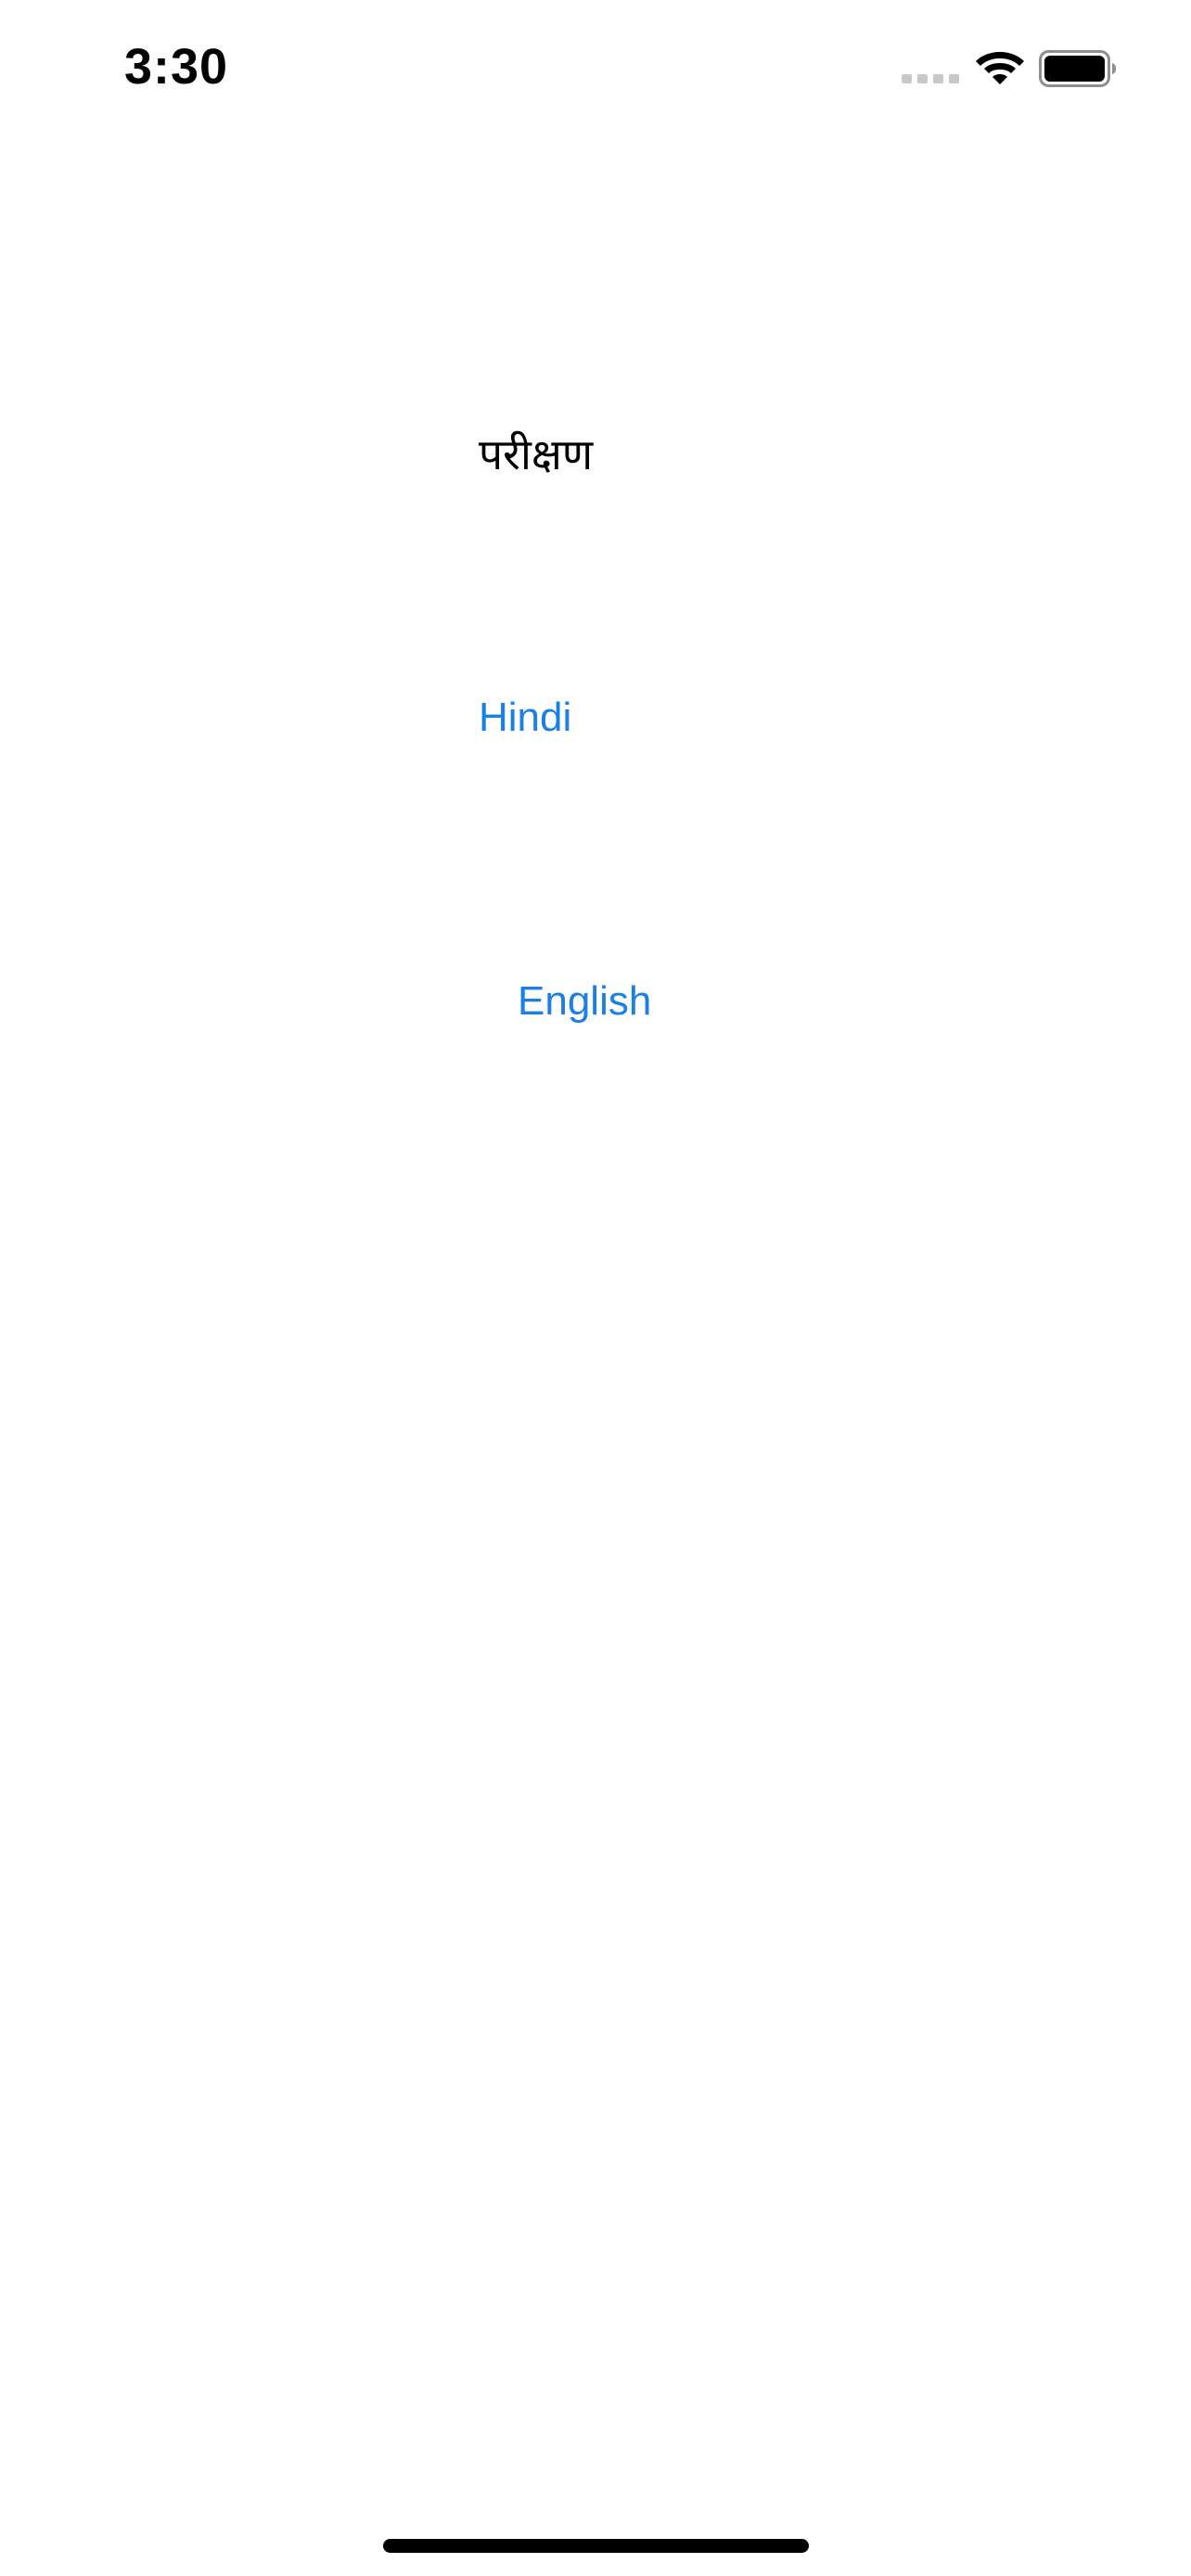 Image resolution: width=1191 pixels, height=2576 pixels. Describe the element at coordinates (525, 718) in the screenshot. I see `hindi-button: Hindi` at that location.